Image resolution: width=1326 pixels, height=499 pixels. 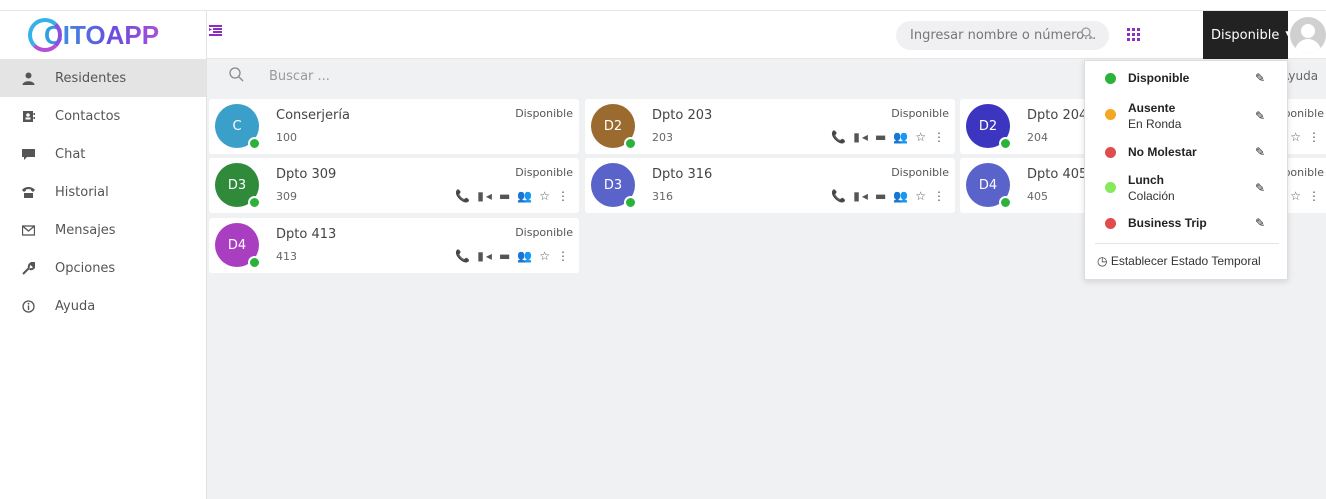 What do you see at coordinates (1057, 115) in the screenshot?
I see `contact-name: Dpto 204` at bounding box center [1057, 115].